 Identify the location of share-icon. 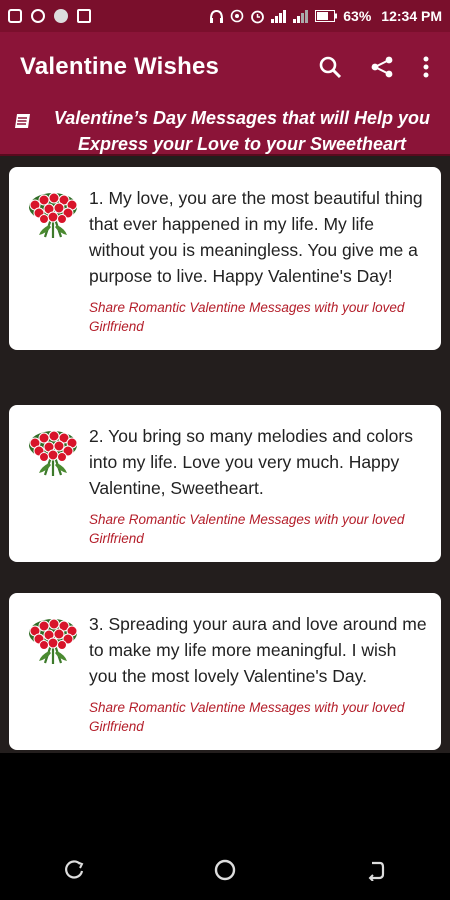
(382, 67).